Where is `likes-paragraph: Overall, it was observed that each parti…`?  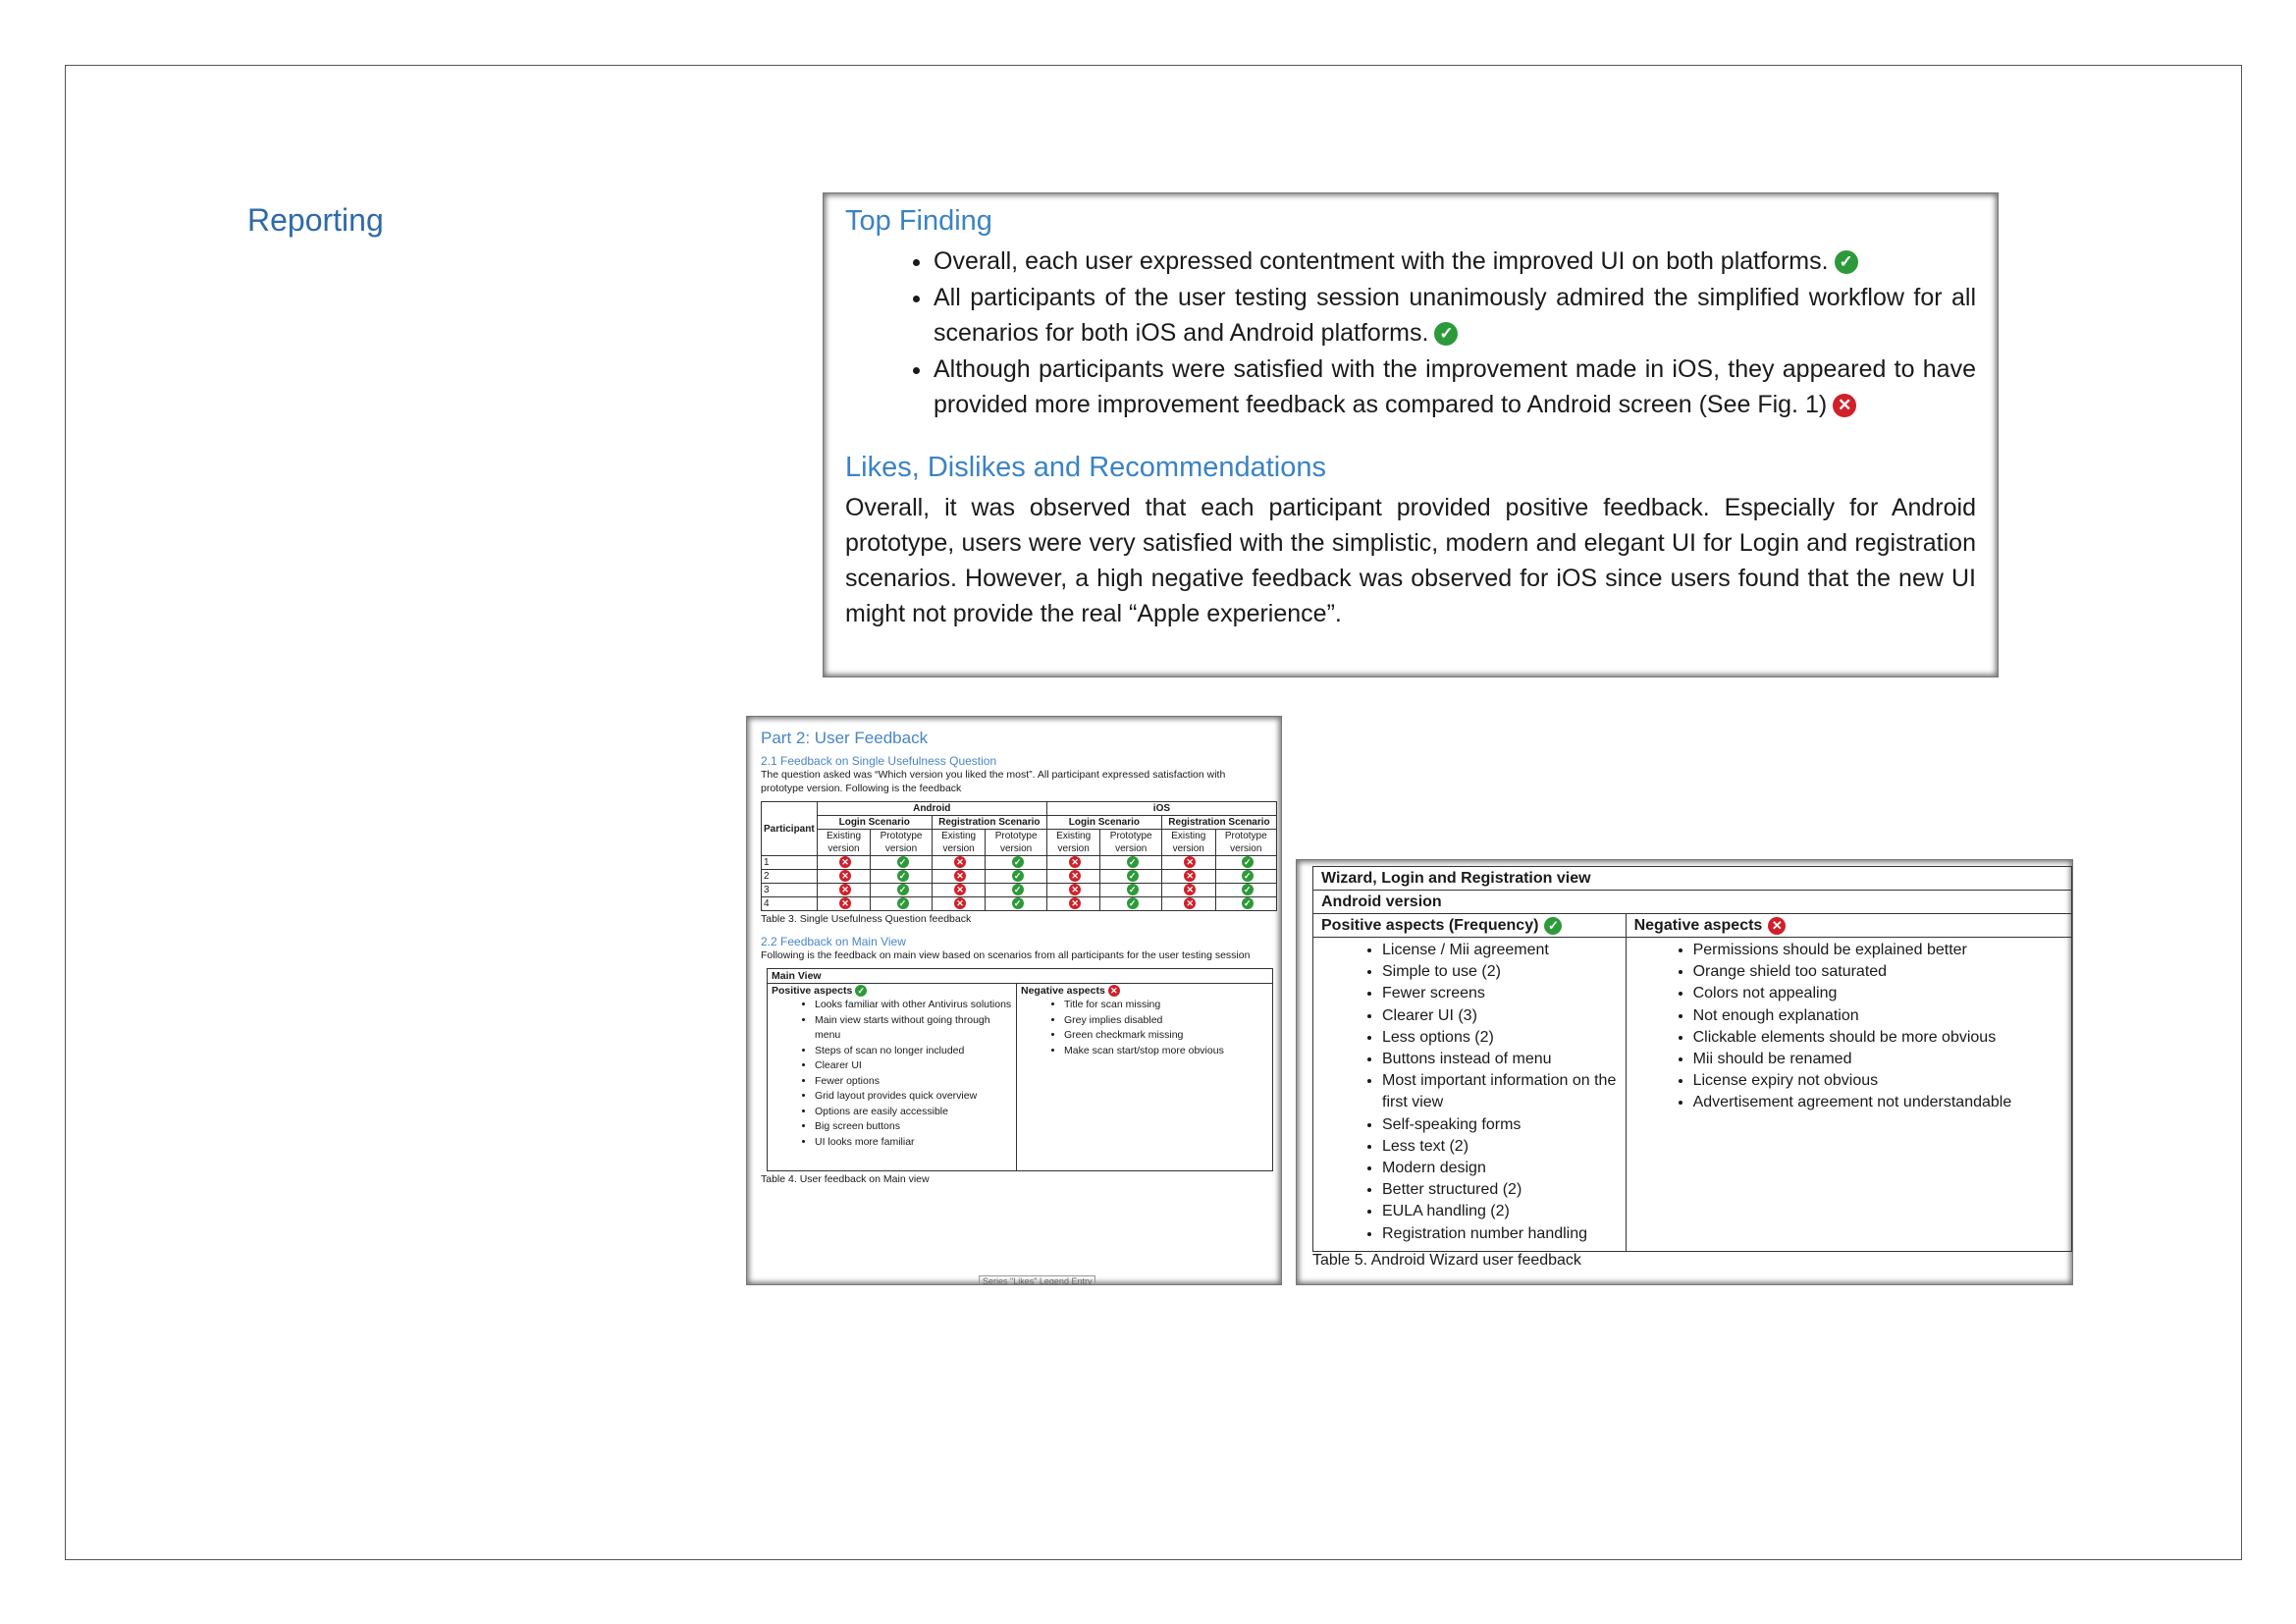 likes-paragraph: Overall, it was observed that each parti… is located at coordinates (1410, 560).